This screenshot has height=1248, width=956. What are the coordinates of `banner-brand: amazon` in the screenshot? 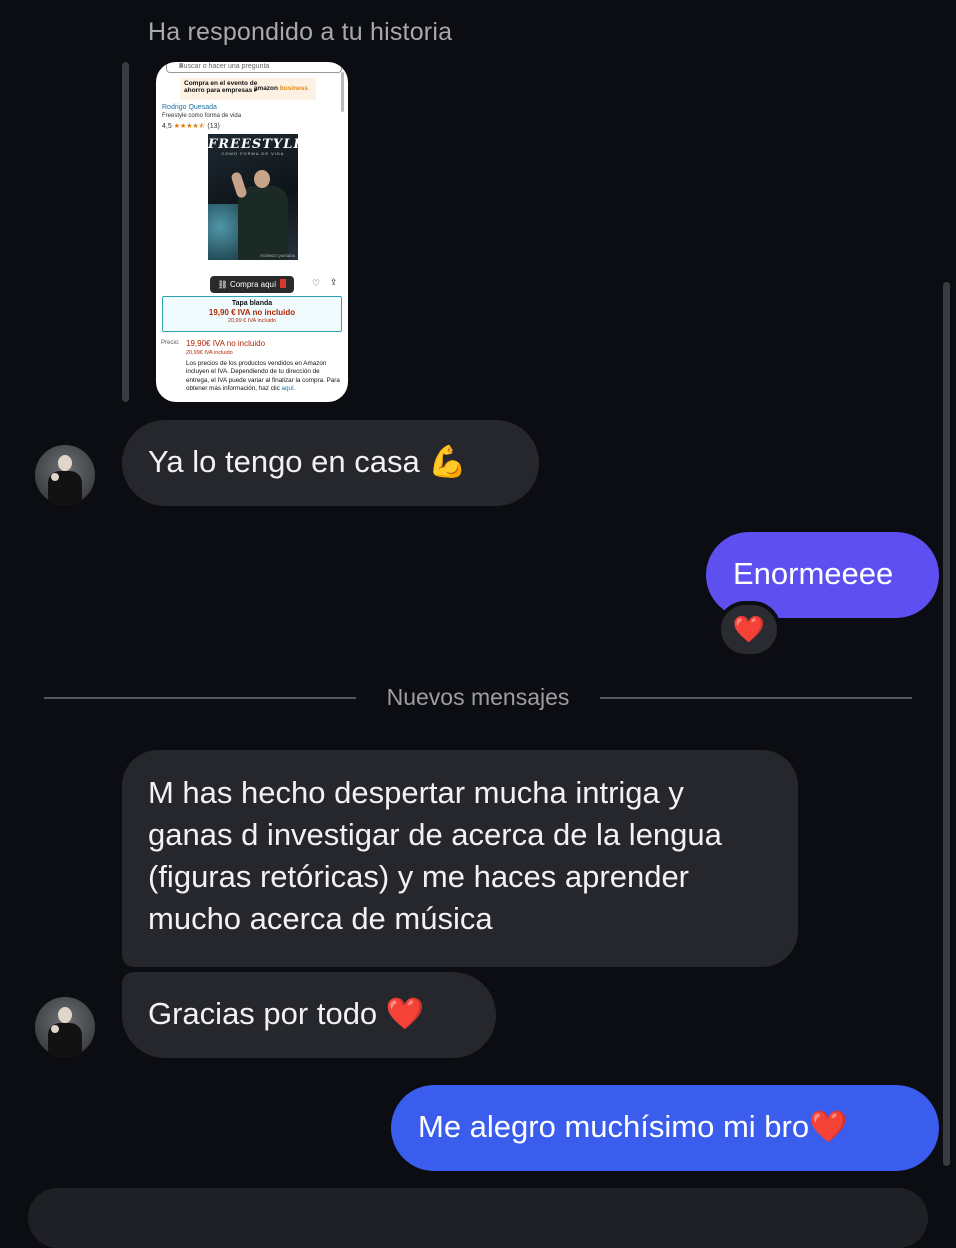 It's located at (265, 88).